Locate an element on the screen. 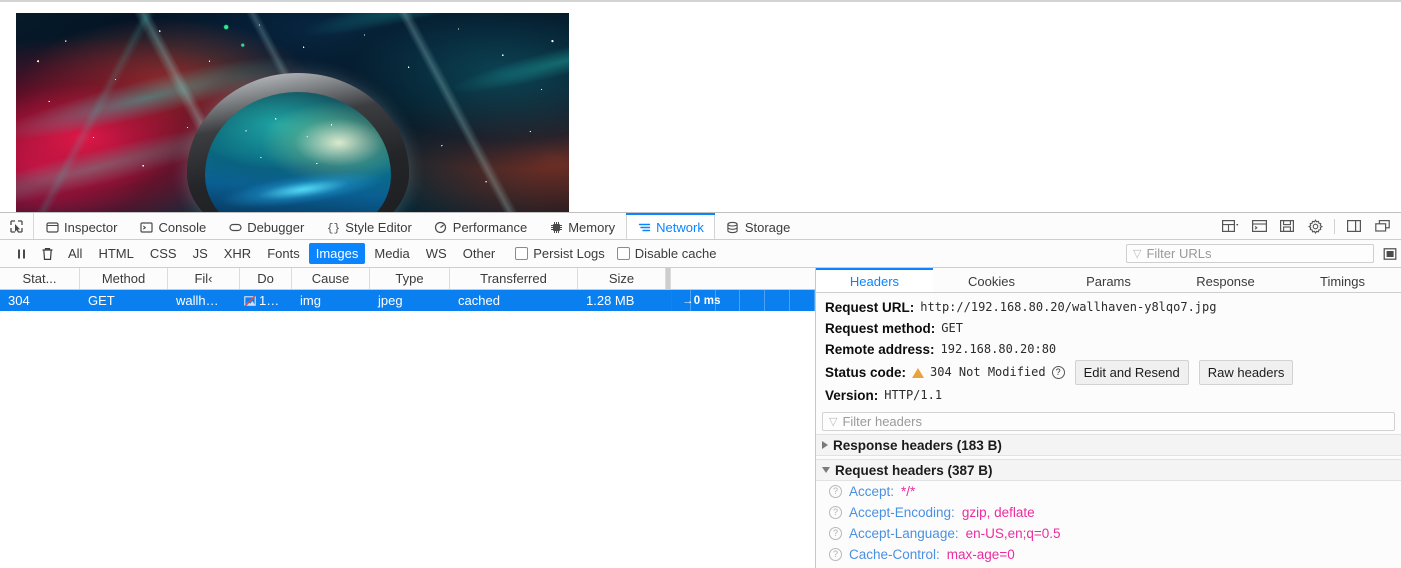 This screenshot has height=568, width=1401. tab-debugger: Debugger is located at coordinates (266, 226).